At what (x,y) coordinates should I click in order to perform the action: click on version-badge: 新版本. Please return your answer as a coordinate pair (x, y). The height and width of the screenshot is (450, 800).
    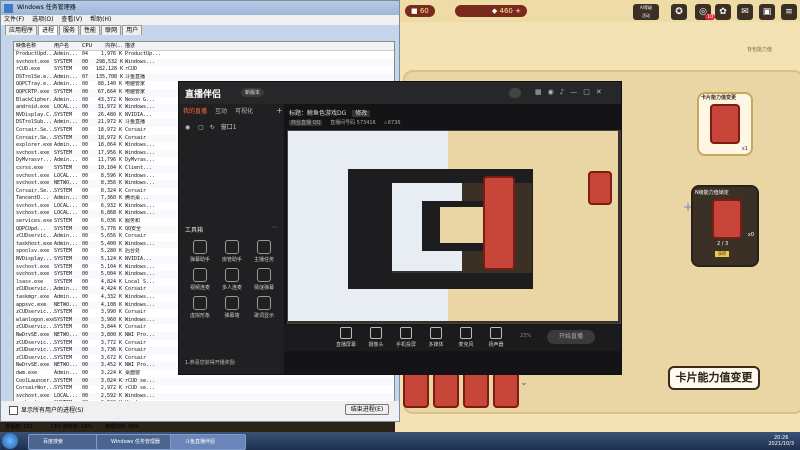
    Looking at the image, I should click on (253, 92).